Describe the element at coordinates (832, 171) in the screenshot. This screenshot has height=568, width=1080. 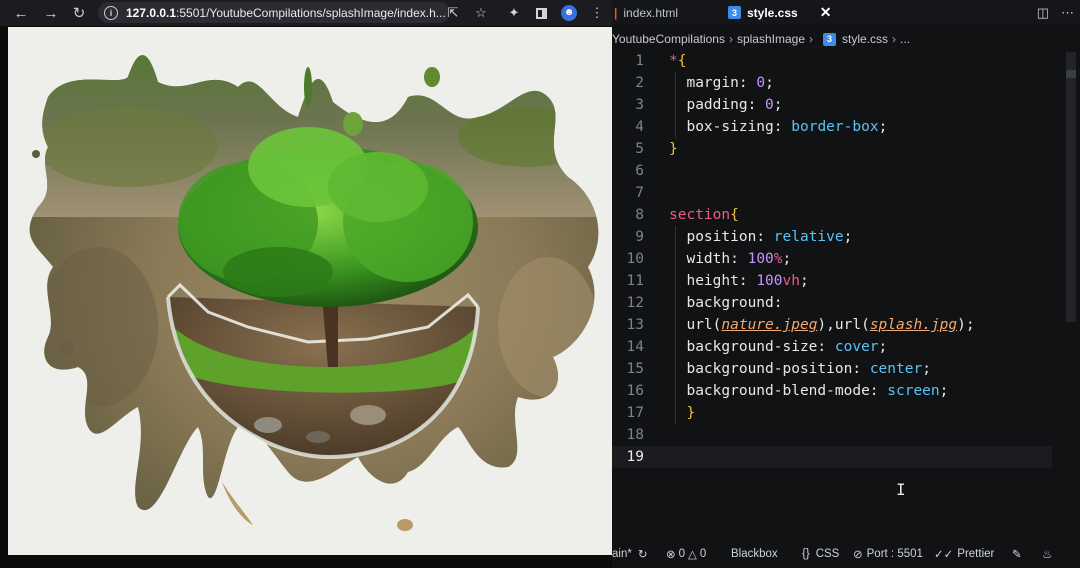
I see `code-line: 6` at that location.